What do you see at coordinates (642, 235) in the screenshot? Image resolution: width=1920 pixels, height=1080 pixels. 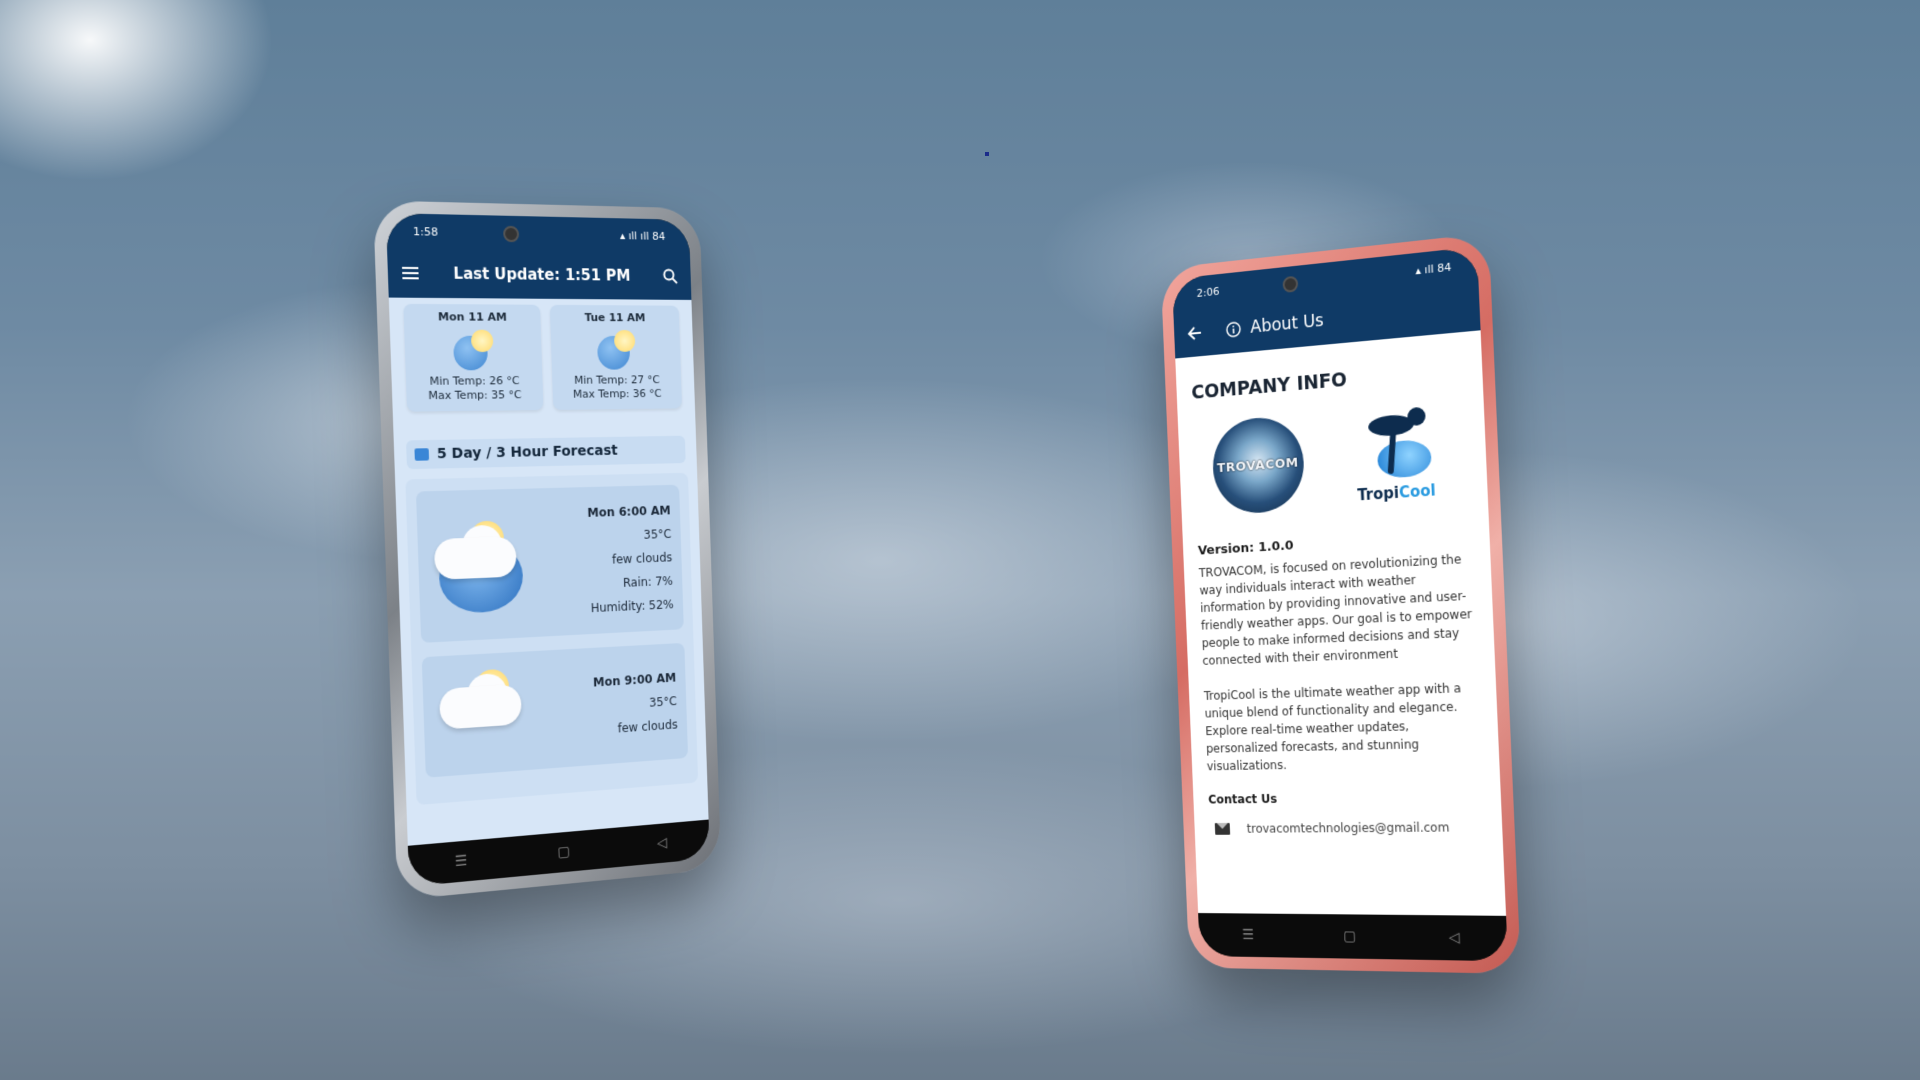 I see `status-icons: ▴ ıll ıll 84` at bounding box center [642, 235].